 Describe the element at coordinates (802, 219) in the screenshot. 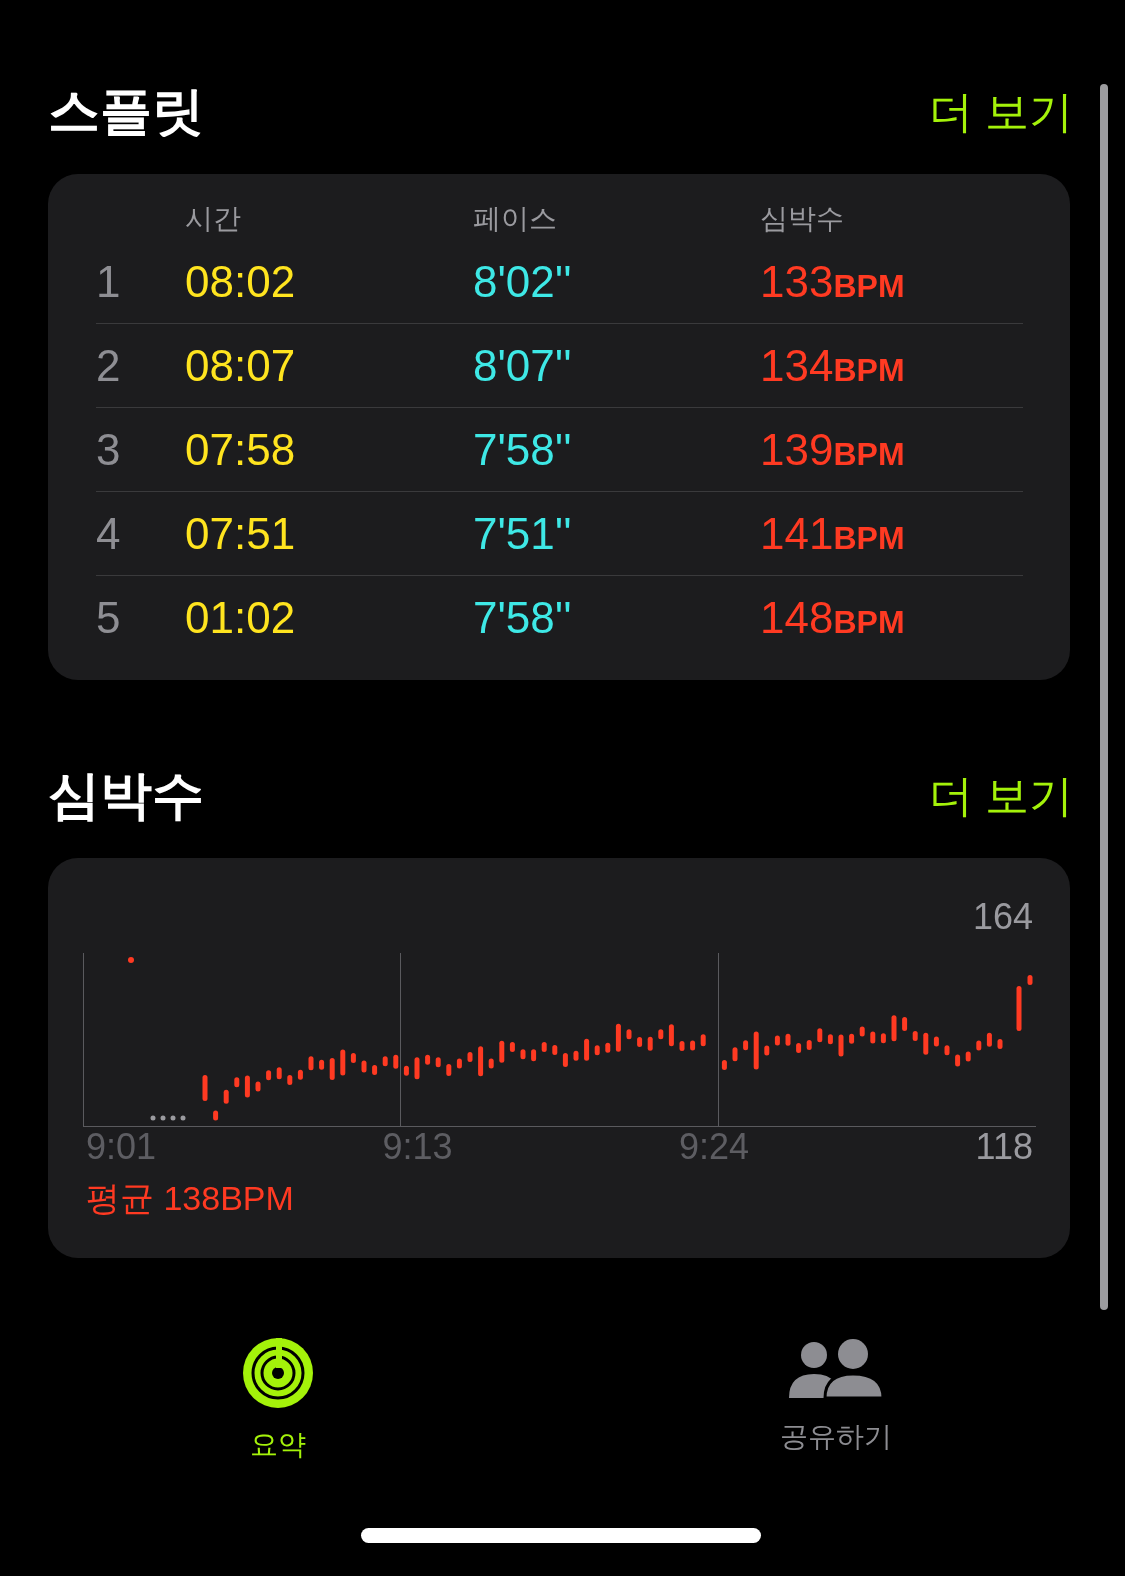

I see `column-header: 심박수` at that location.